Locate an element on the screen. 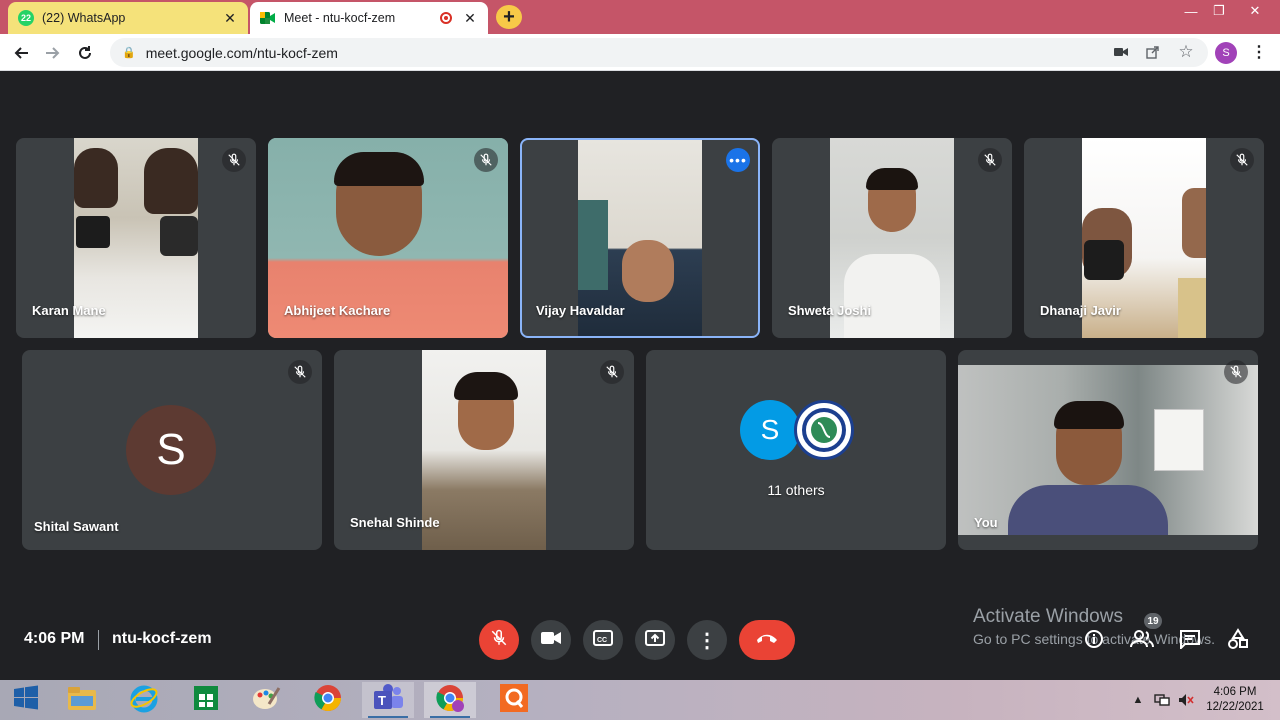 The image size is (1280, 720). teams-icon: T is located at coordinates (388, 700).